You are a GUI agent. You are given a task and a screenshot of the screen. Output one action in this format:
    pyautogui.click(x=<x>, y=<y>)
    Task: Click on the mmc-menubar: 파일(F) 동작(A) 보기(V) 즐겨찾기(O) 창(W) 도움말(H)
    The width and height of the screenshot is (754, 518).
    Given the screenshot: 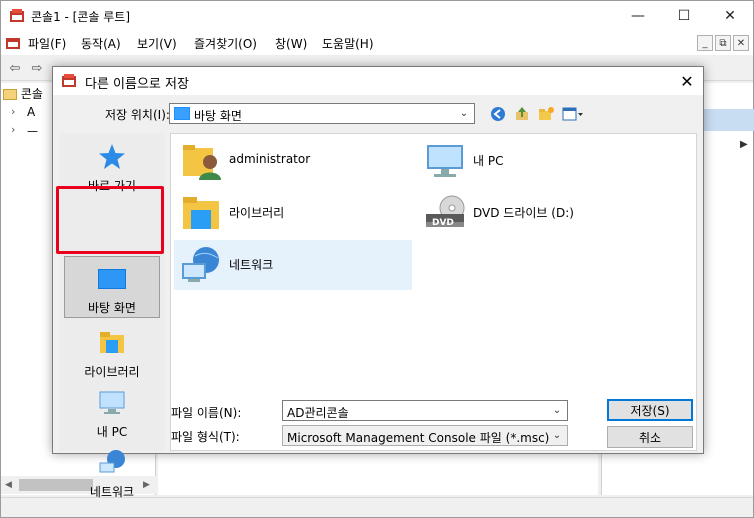 What is the action you would take?
    pyautogui.click(x=377, y=43)
    